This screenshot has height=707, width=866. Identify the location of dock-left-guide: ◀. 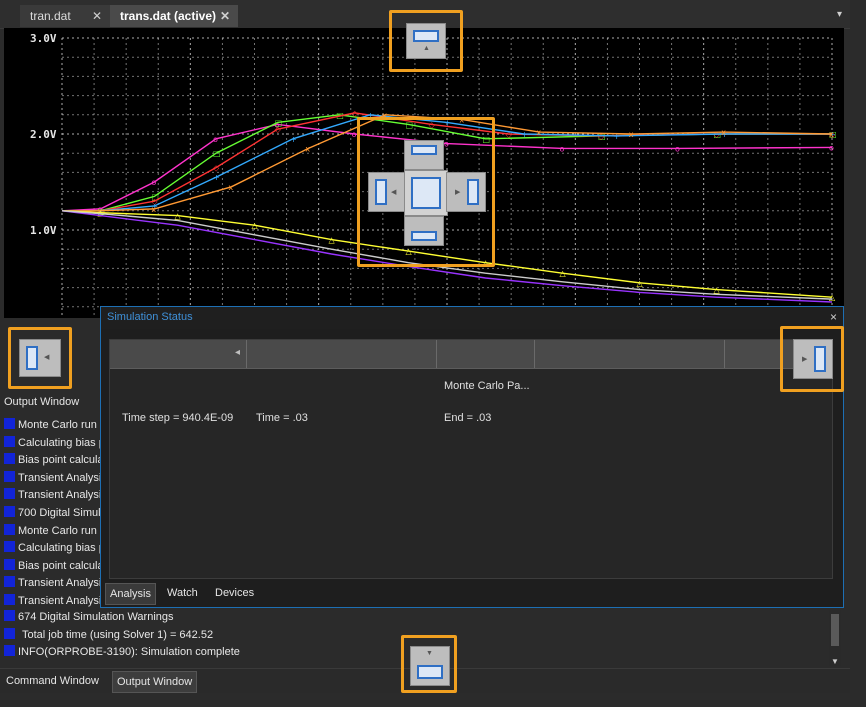
(40, 358).